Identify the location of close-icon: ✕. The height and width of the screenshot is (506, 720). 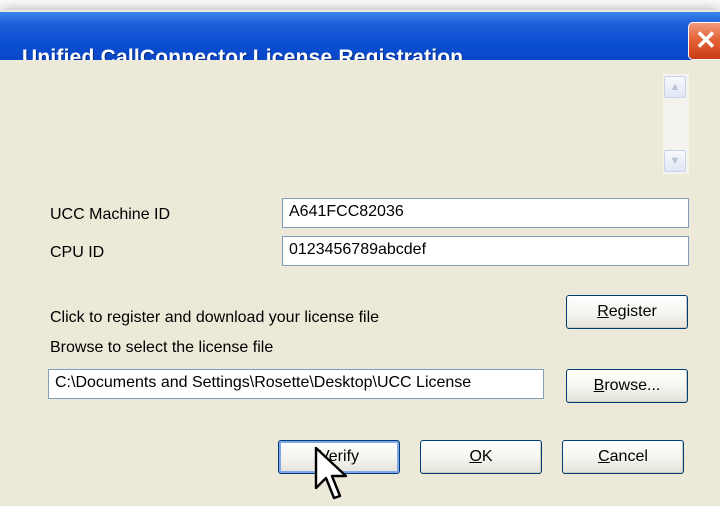
(706, 40).